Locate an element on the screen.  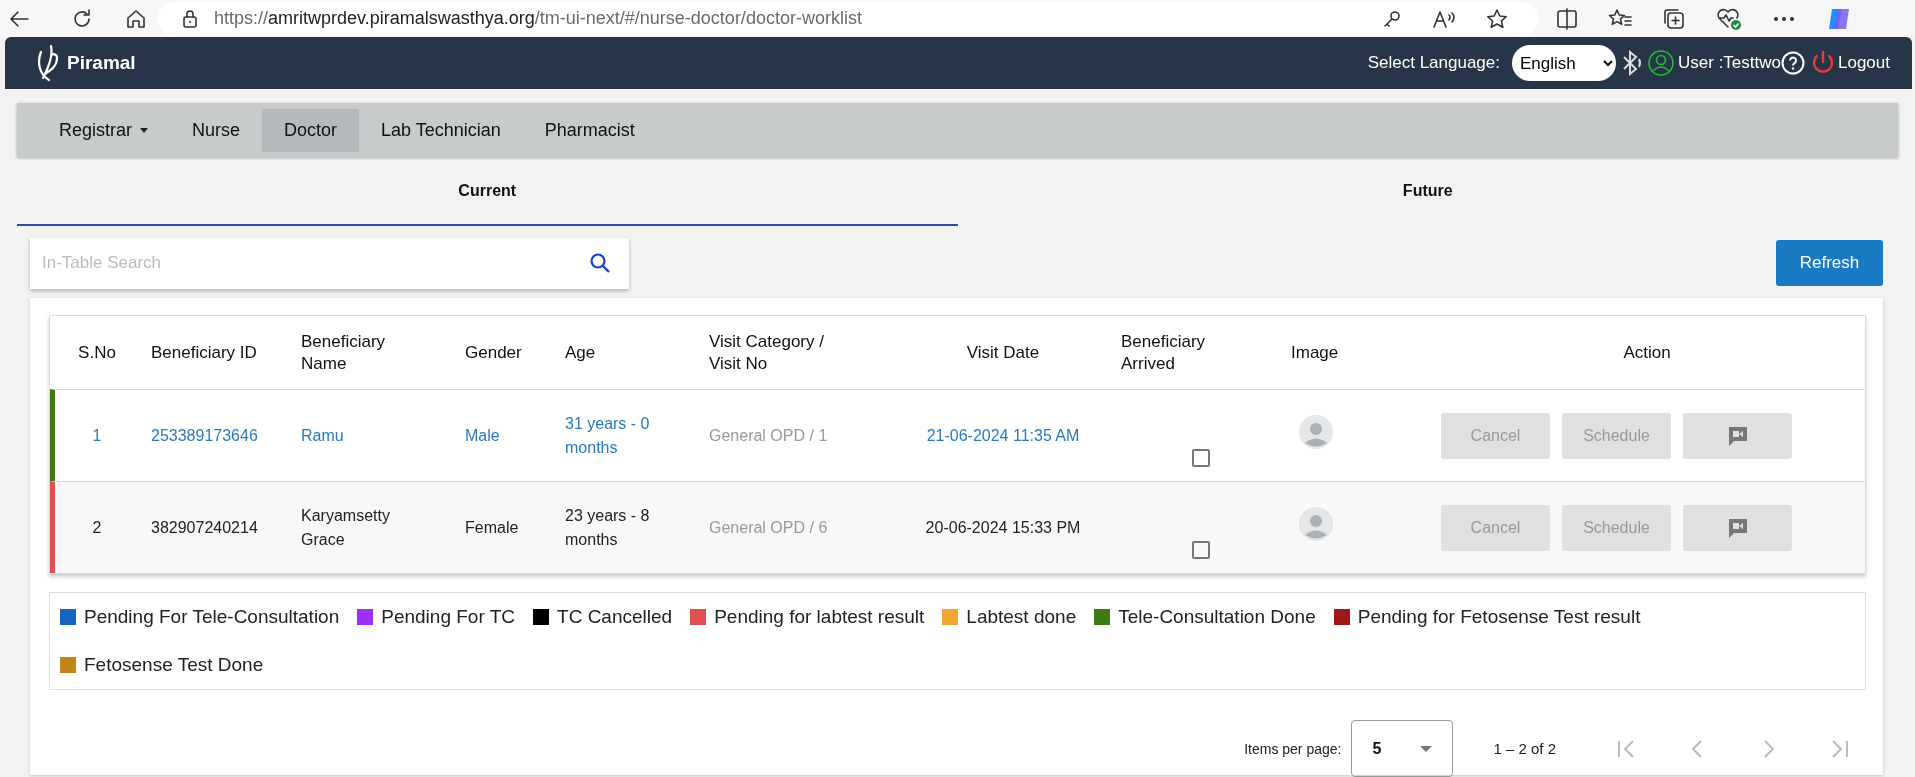
column-header: Beneficiary Arrived is located at coordinates (1163, 352).